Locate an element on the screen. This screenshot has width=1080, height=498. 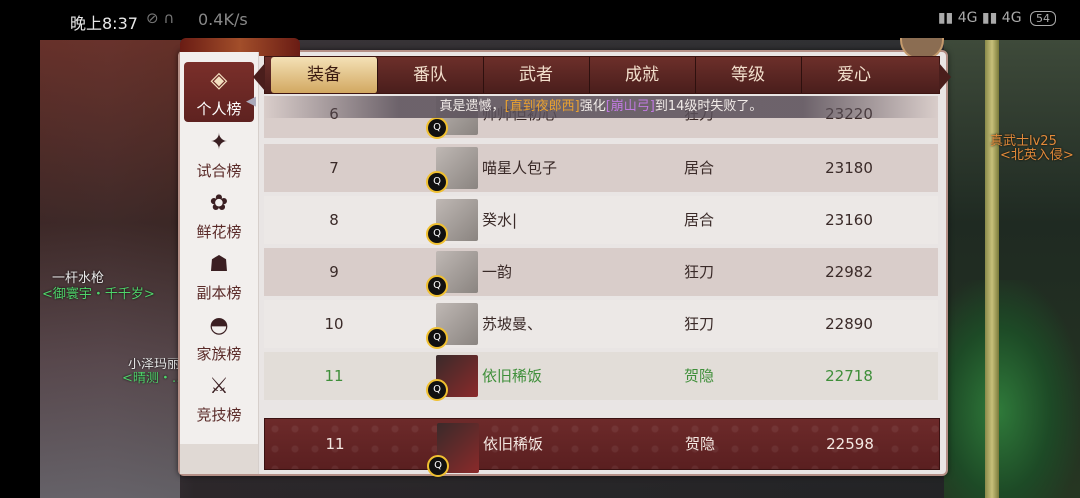
notice-player: [直到夜郎西] is located at coordinates (542, 106).